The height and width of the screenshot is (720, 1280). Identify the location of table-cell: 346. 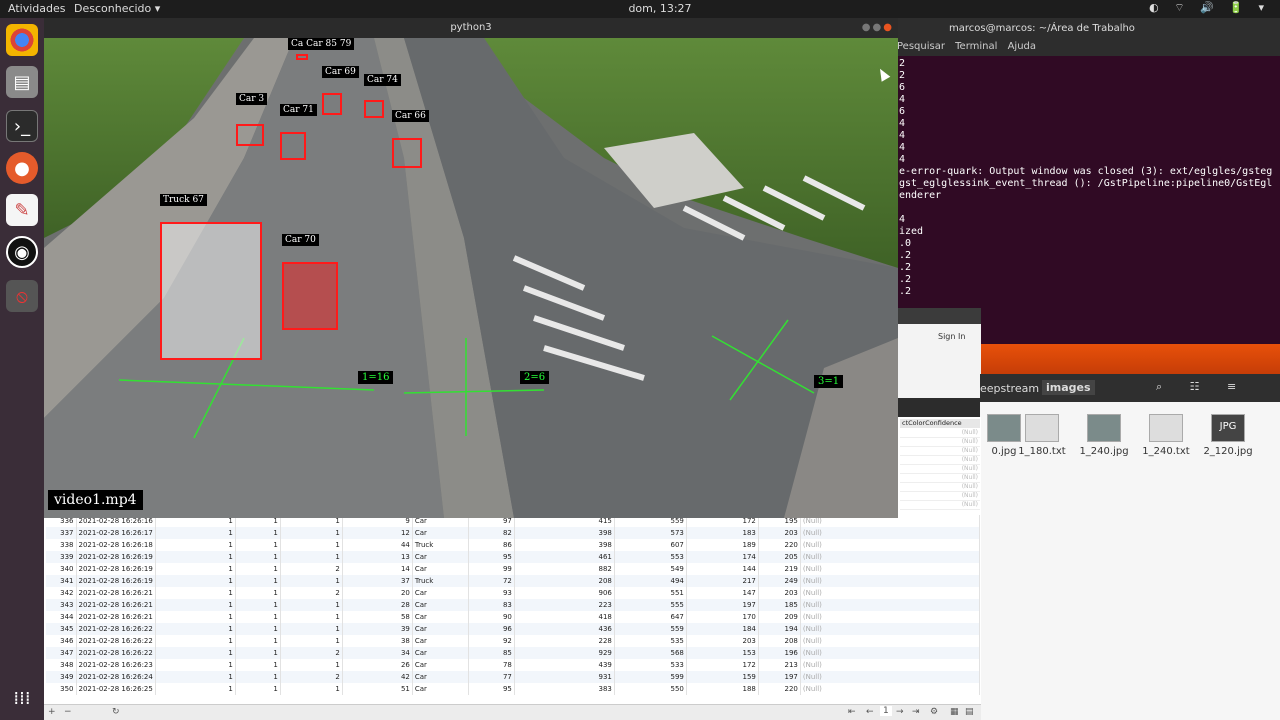
(61, 641).